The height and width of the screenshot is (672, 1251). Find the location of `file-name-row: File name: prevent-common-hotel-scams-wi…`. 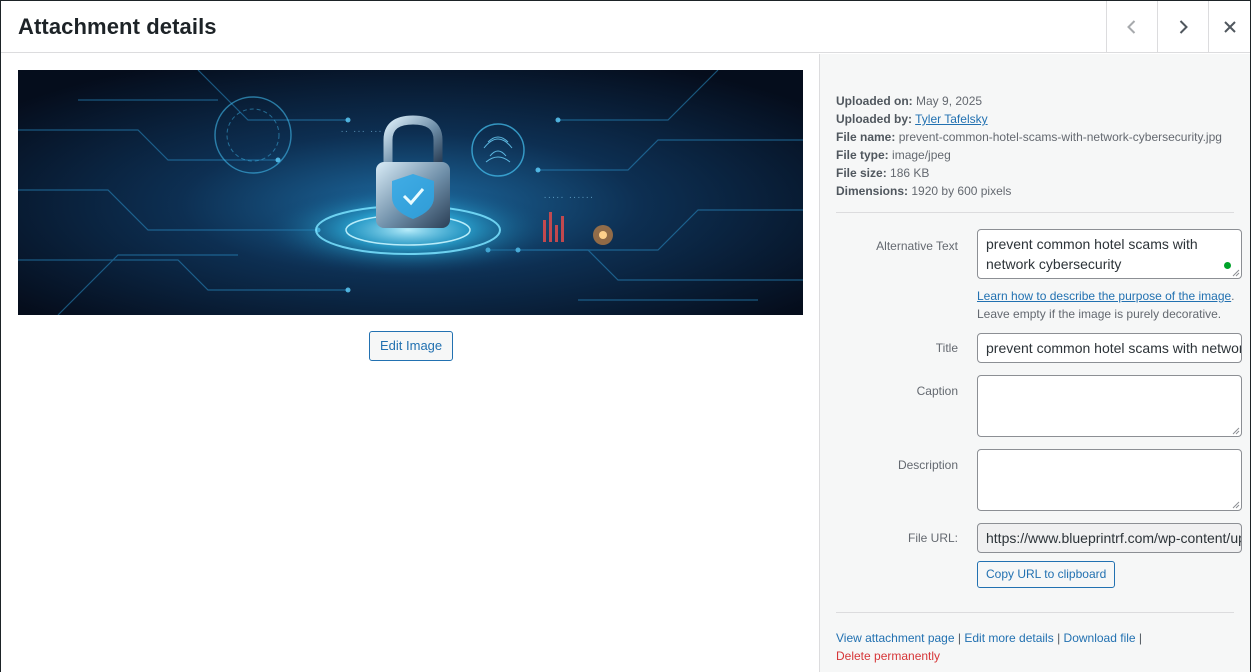

file-name-row: File name: prevent-common-hotel-scams-wi… is located at coordinates (1029, 137).